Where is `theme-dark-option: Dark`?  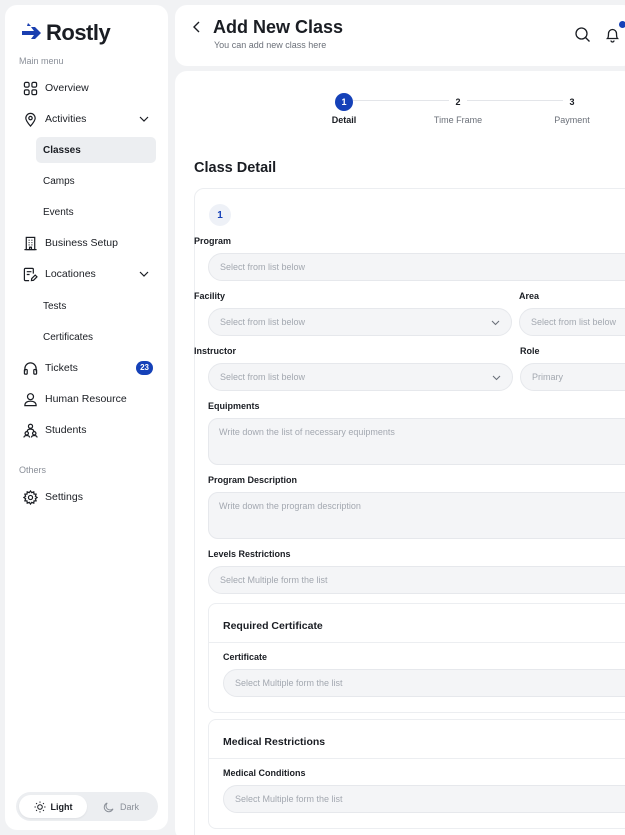
theme-dark-option: Dark is located at coordinates (121, 806).